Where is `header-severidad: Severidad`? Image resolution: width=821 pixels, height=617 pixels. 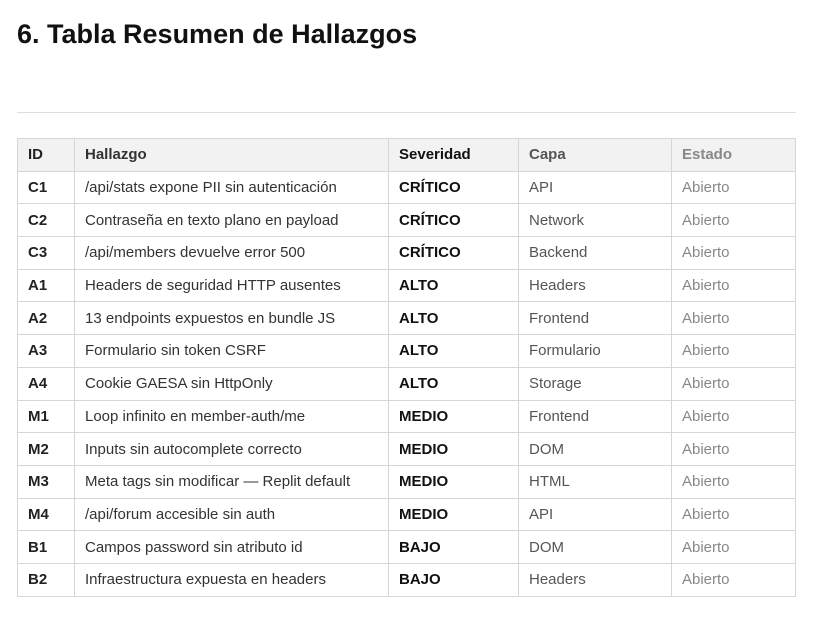 header-severidad: Severidad is located at coordinates (453, 155).